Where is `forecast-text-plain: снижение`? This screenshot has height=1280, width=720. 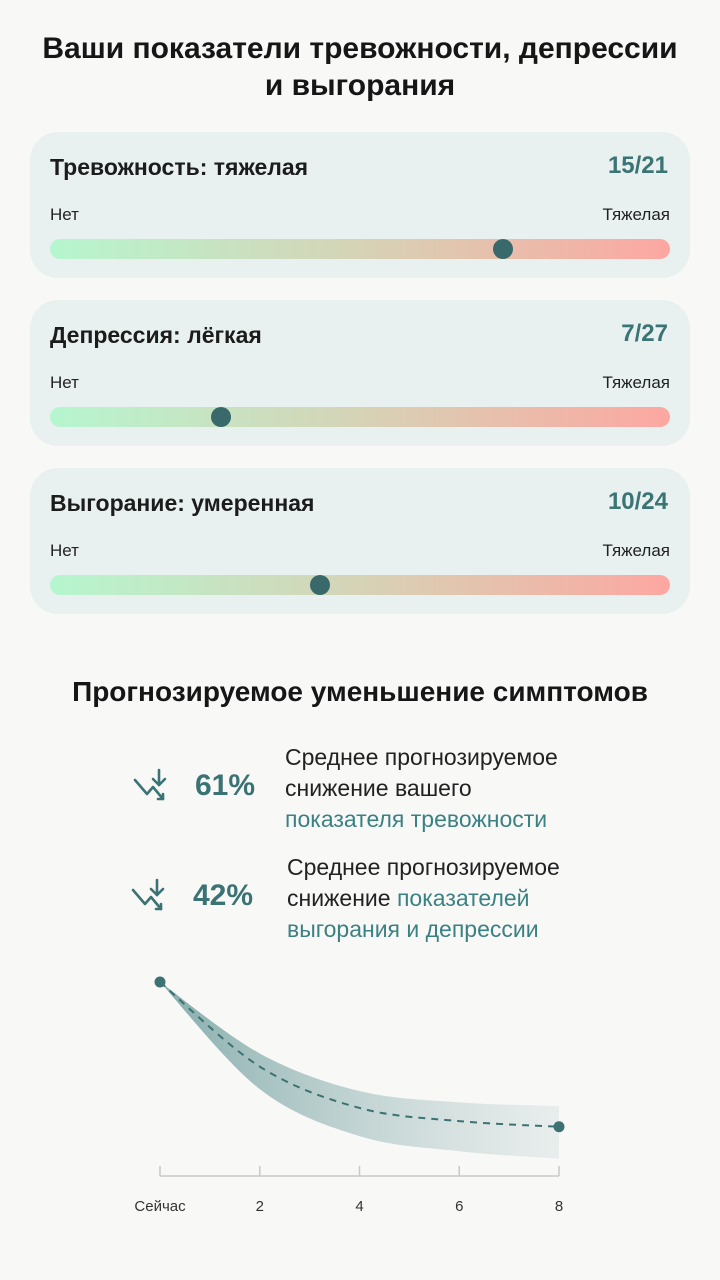
forecast-text-plain: снижение is located at coordinates (342, 898).